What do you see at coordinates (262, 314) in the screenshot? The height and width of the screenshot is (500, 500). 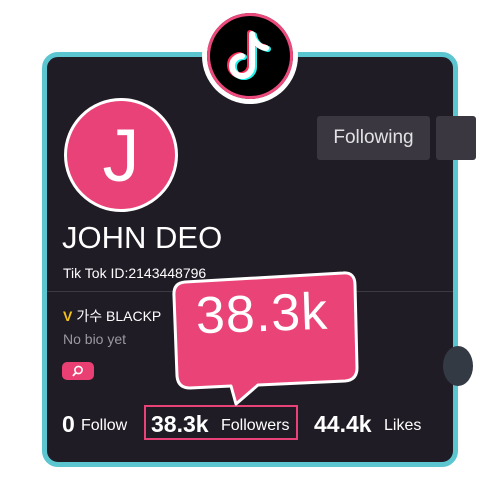 I see `followers-callout-text: 38.3k` at bounding box center [262, 314].